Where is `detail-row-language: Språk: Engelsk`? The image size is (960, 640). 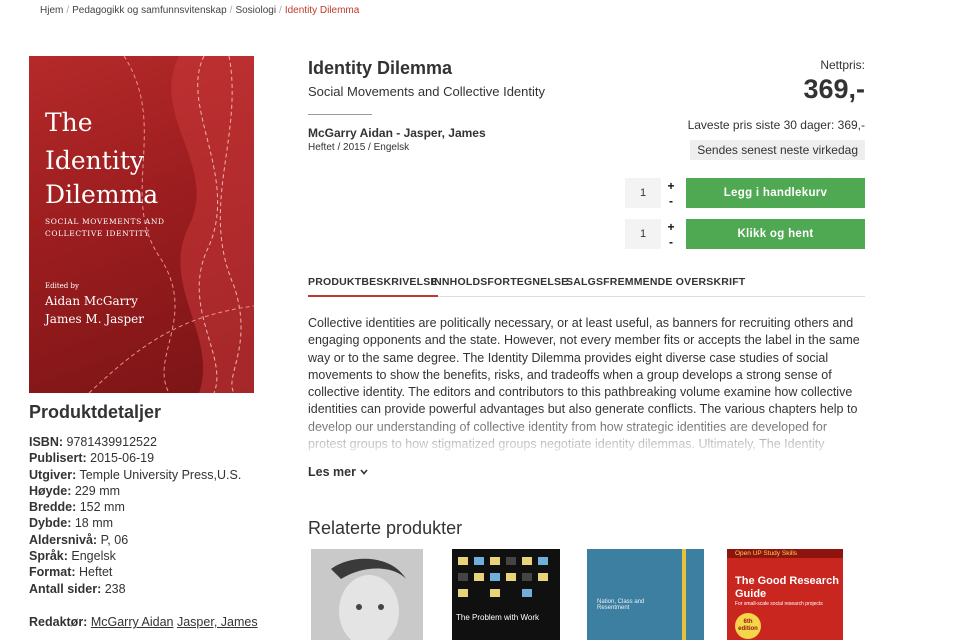 detail-row-language: Språk: Engelsk is located at coordinates (135, 556).